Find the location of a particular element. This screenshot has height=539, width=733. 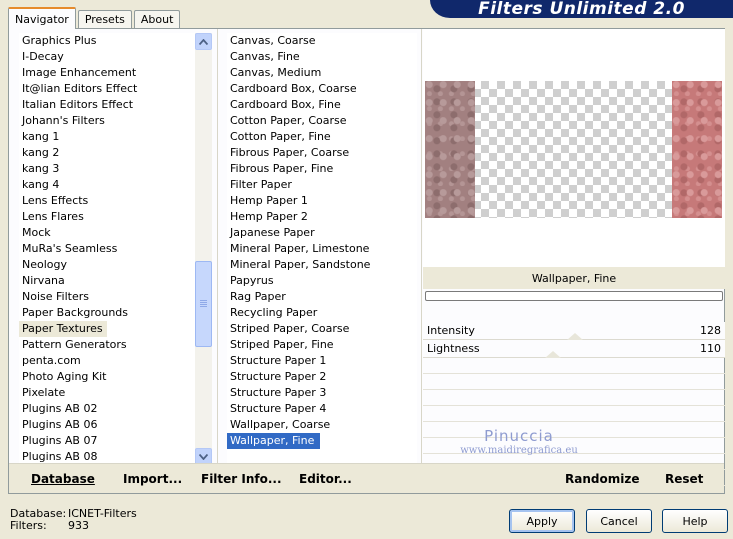

scroll-up-button is located at coordinates (203, 41).